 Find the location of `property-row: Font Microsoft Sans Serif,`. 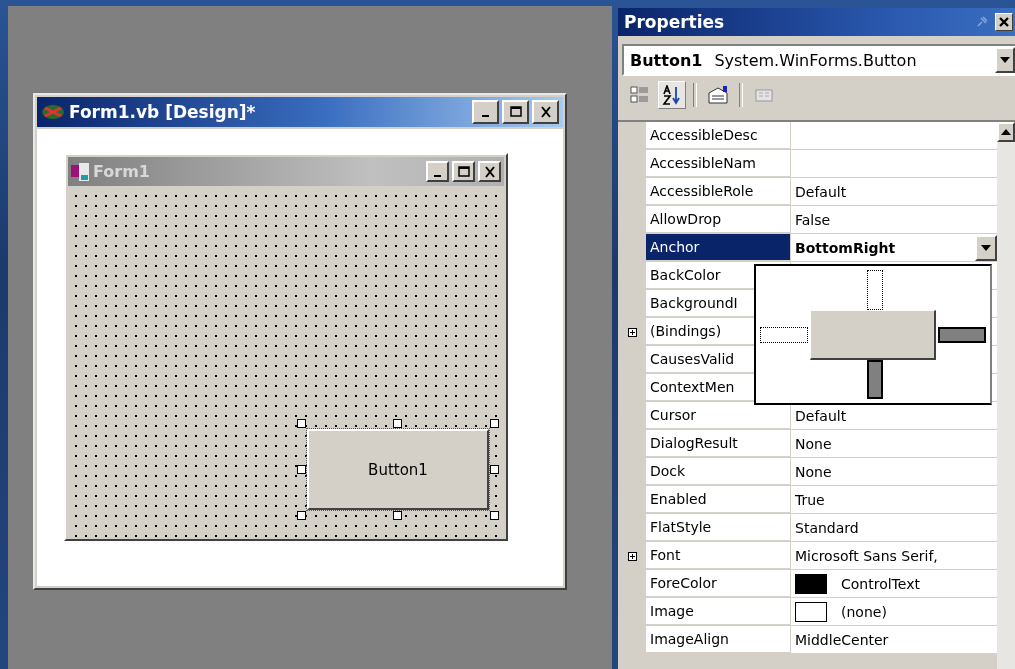

property-row: Font Microsoft Sans Serif, is located at coordinates (821, 556).